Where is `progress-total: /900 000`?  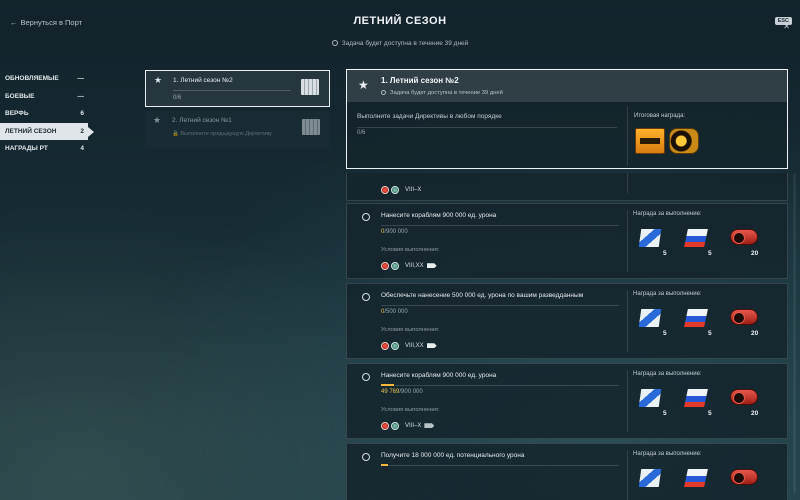
progress-total: /900 000 is located at coordinates (396, 232).